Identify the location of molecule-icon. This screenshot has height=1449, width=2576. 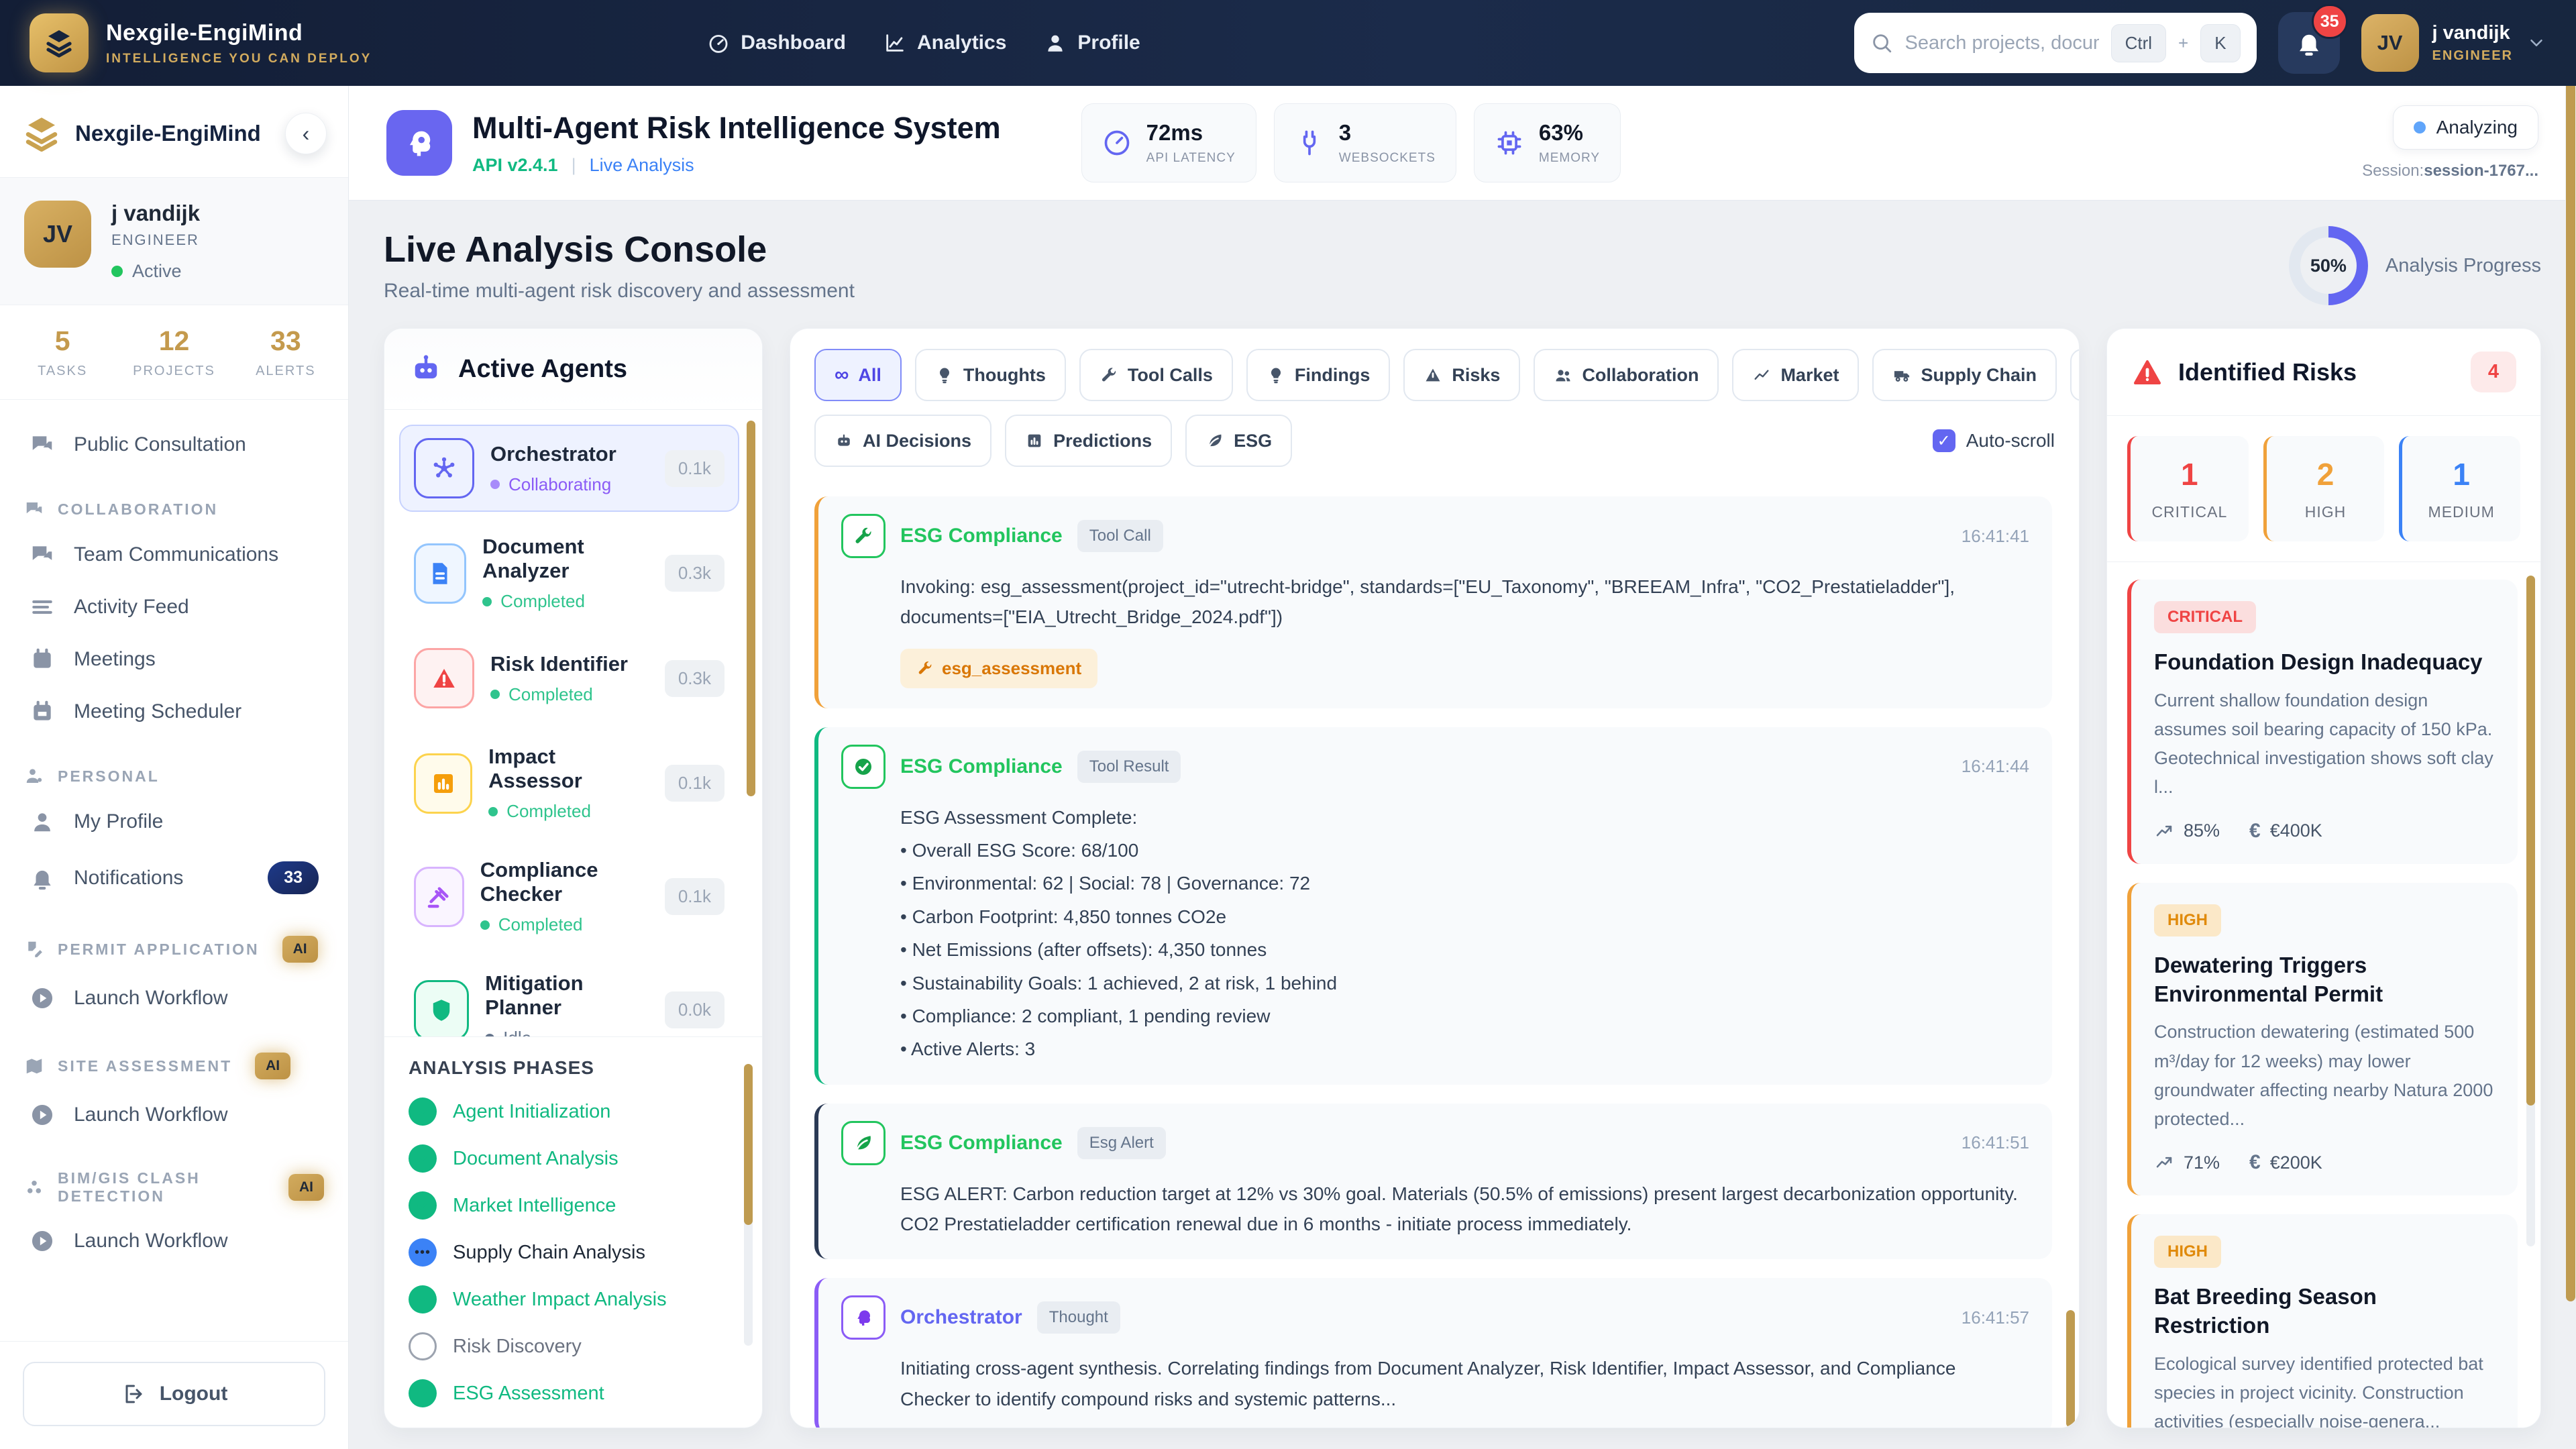
(34, 1187).